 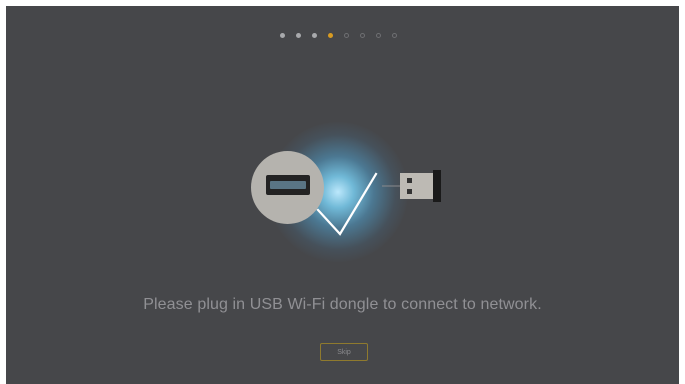 I want to click on step-indicator, so click(x=345, y=35).